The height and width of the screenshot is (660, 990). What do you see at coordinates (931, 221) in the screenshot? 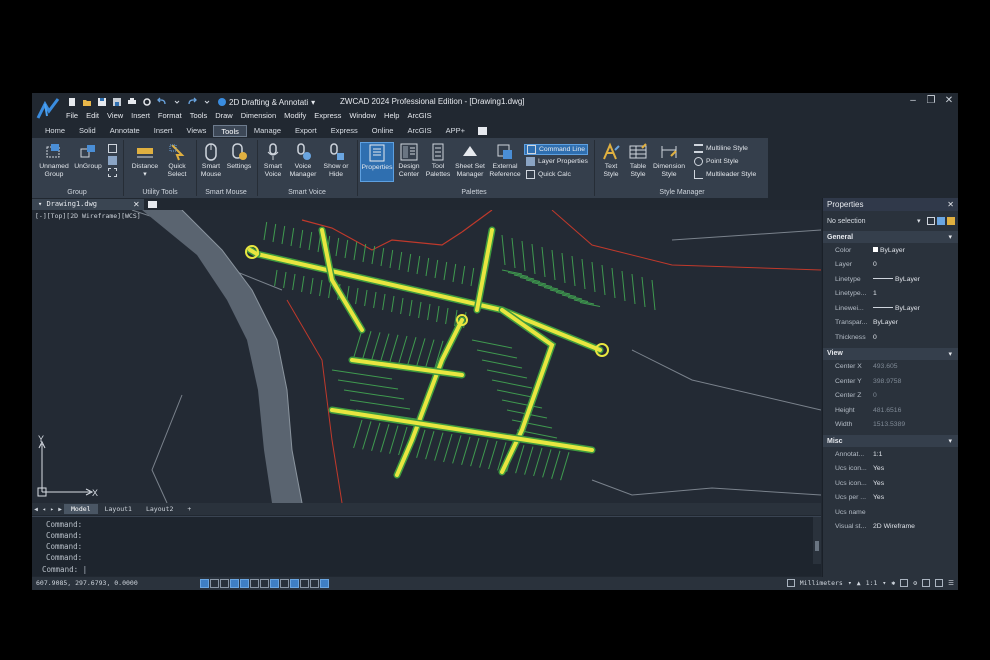
I see `toggle-pickadd-icon` at bounding box center [931, 221].